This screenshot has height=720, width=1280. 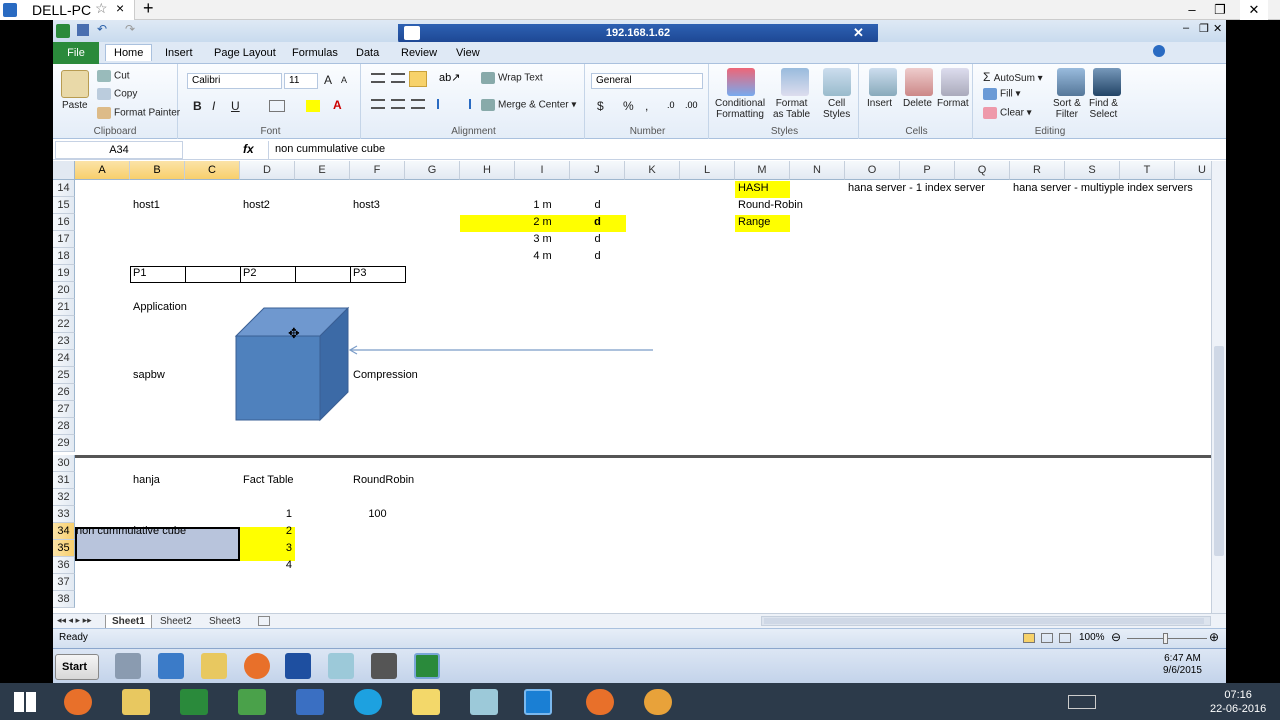 What do you see at coordinates (138, 113) in the screenshot?
I see `format-painter-button: Format Painter` at bounding box center [138, 113].